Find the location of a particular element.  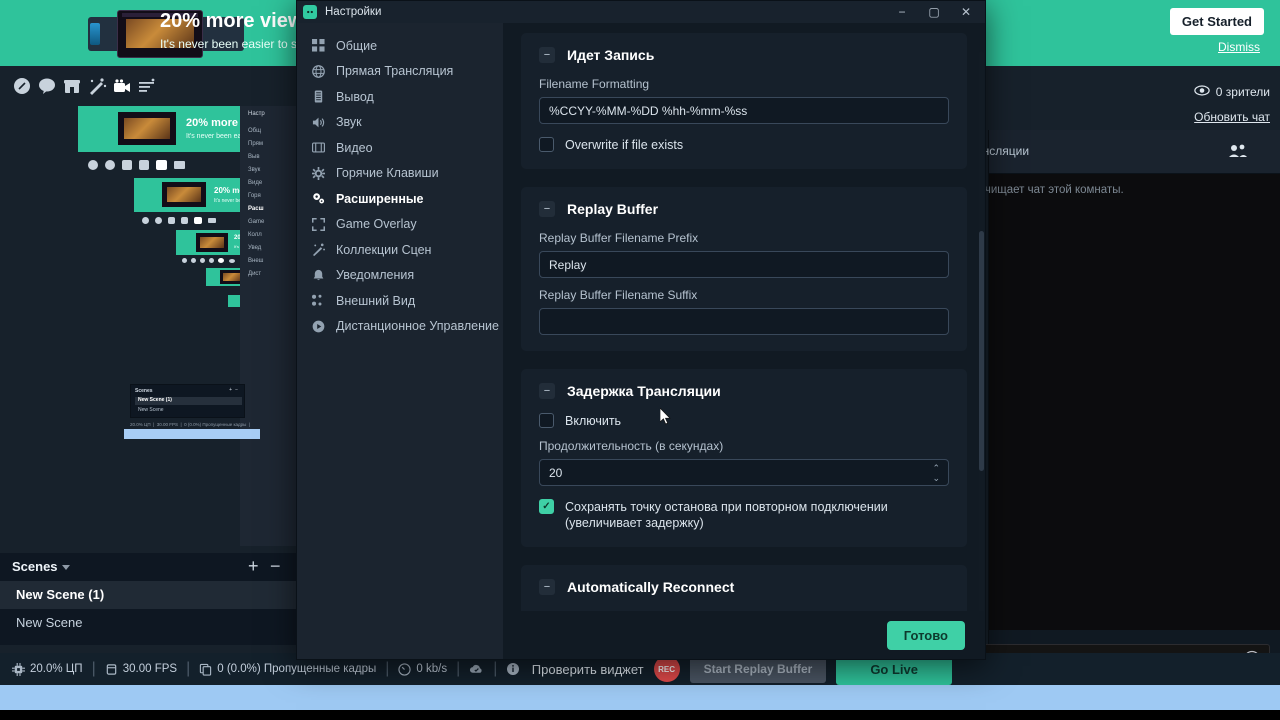

nav-item-game-overlay: Game Overlay is located at coordinates (400, 225).